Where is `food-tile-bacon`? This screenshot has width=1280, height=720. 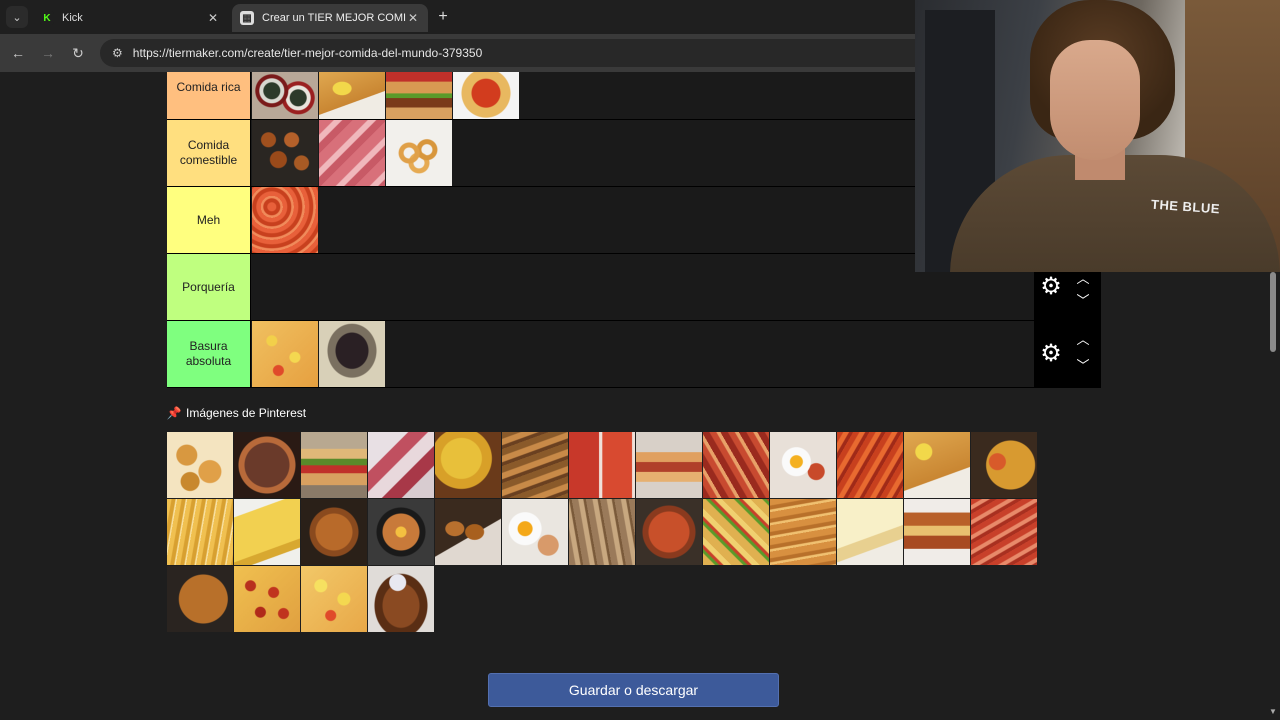
food-tile-bacon is located at coordinates (1004, 532).